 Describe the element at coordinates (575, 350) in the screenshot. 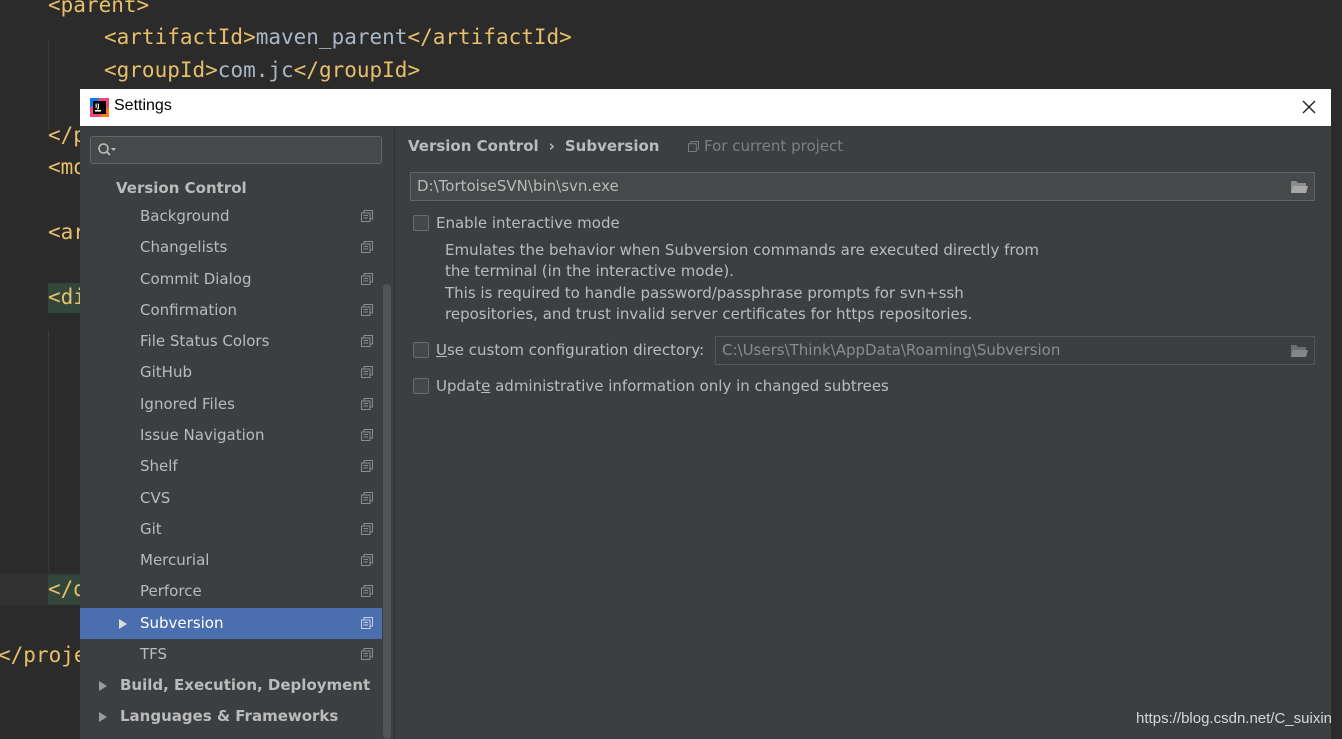

I see `label-text: se custom configuration directory:` at that location.